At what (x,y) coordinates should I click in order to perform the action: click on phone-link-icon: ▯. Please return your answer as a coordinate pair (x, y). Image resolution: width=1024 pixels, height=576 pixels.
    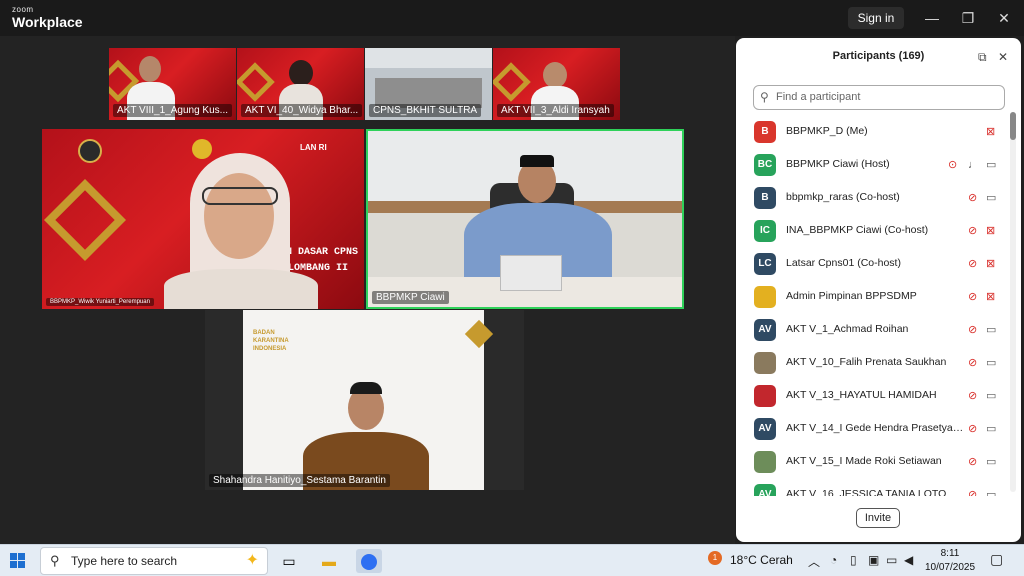
    Looking at the image, I should click on (853, 560).